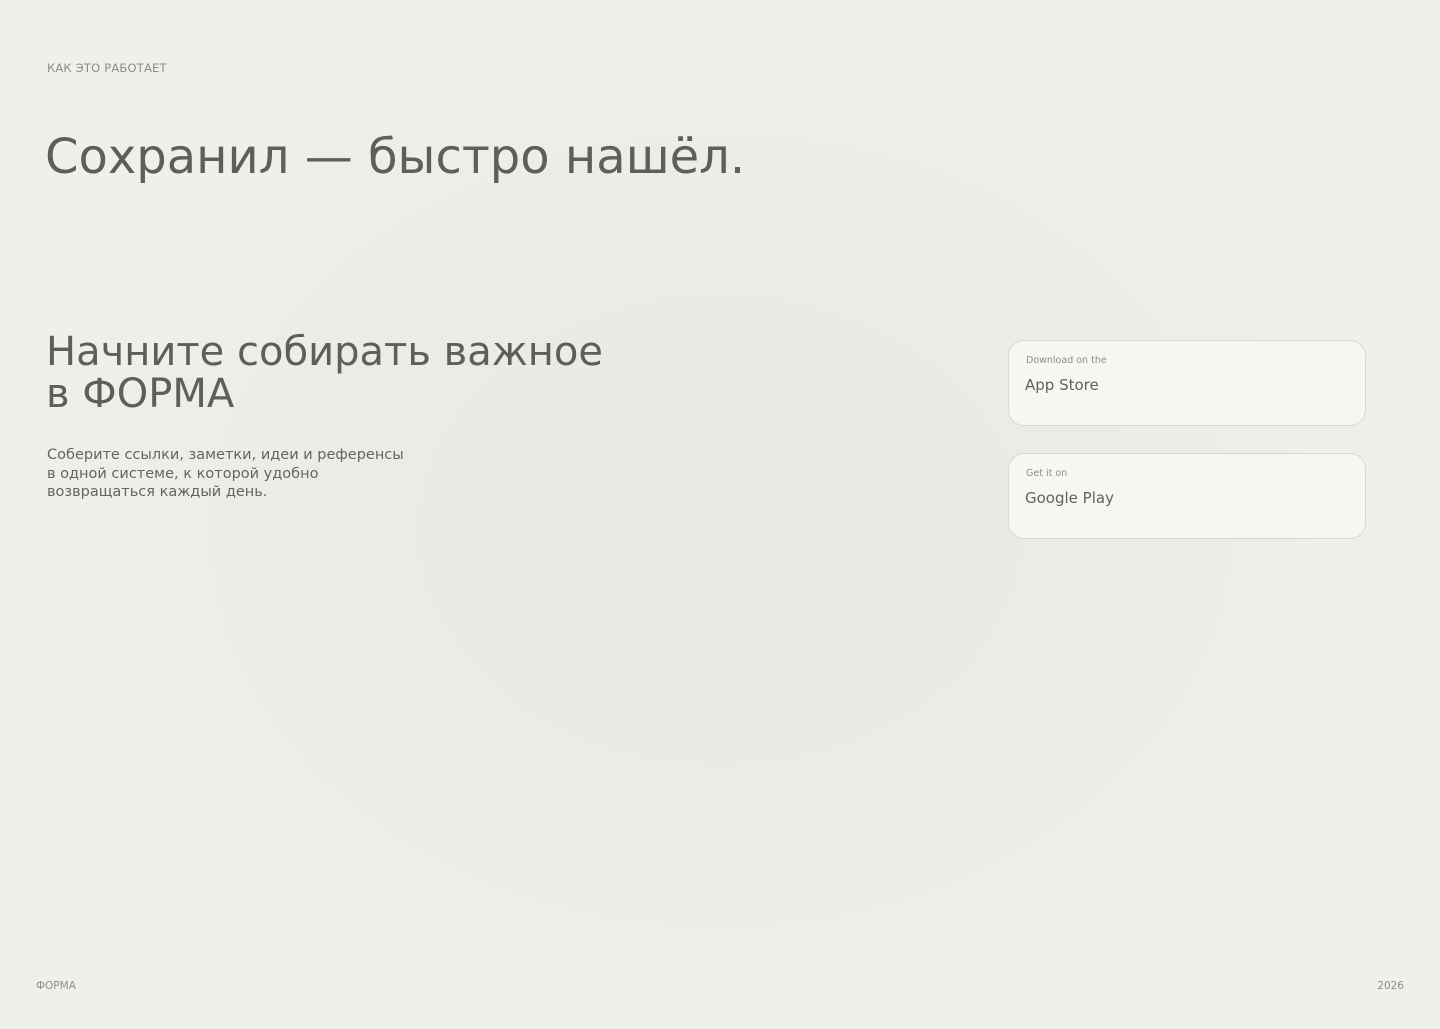  Describe the element at coordinates (395, 157) in the screenshot. I see `page-title: Сохранил — быстро нашёл.` at that location.